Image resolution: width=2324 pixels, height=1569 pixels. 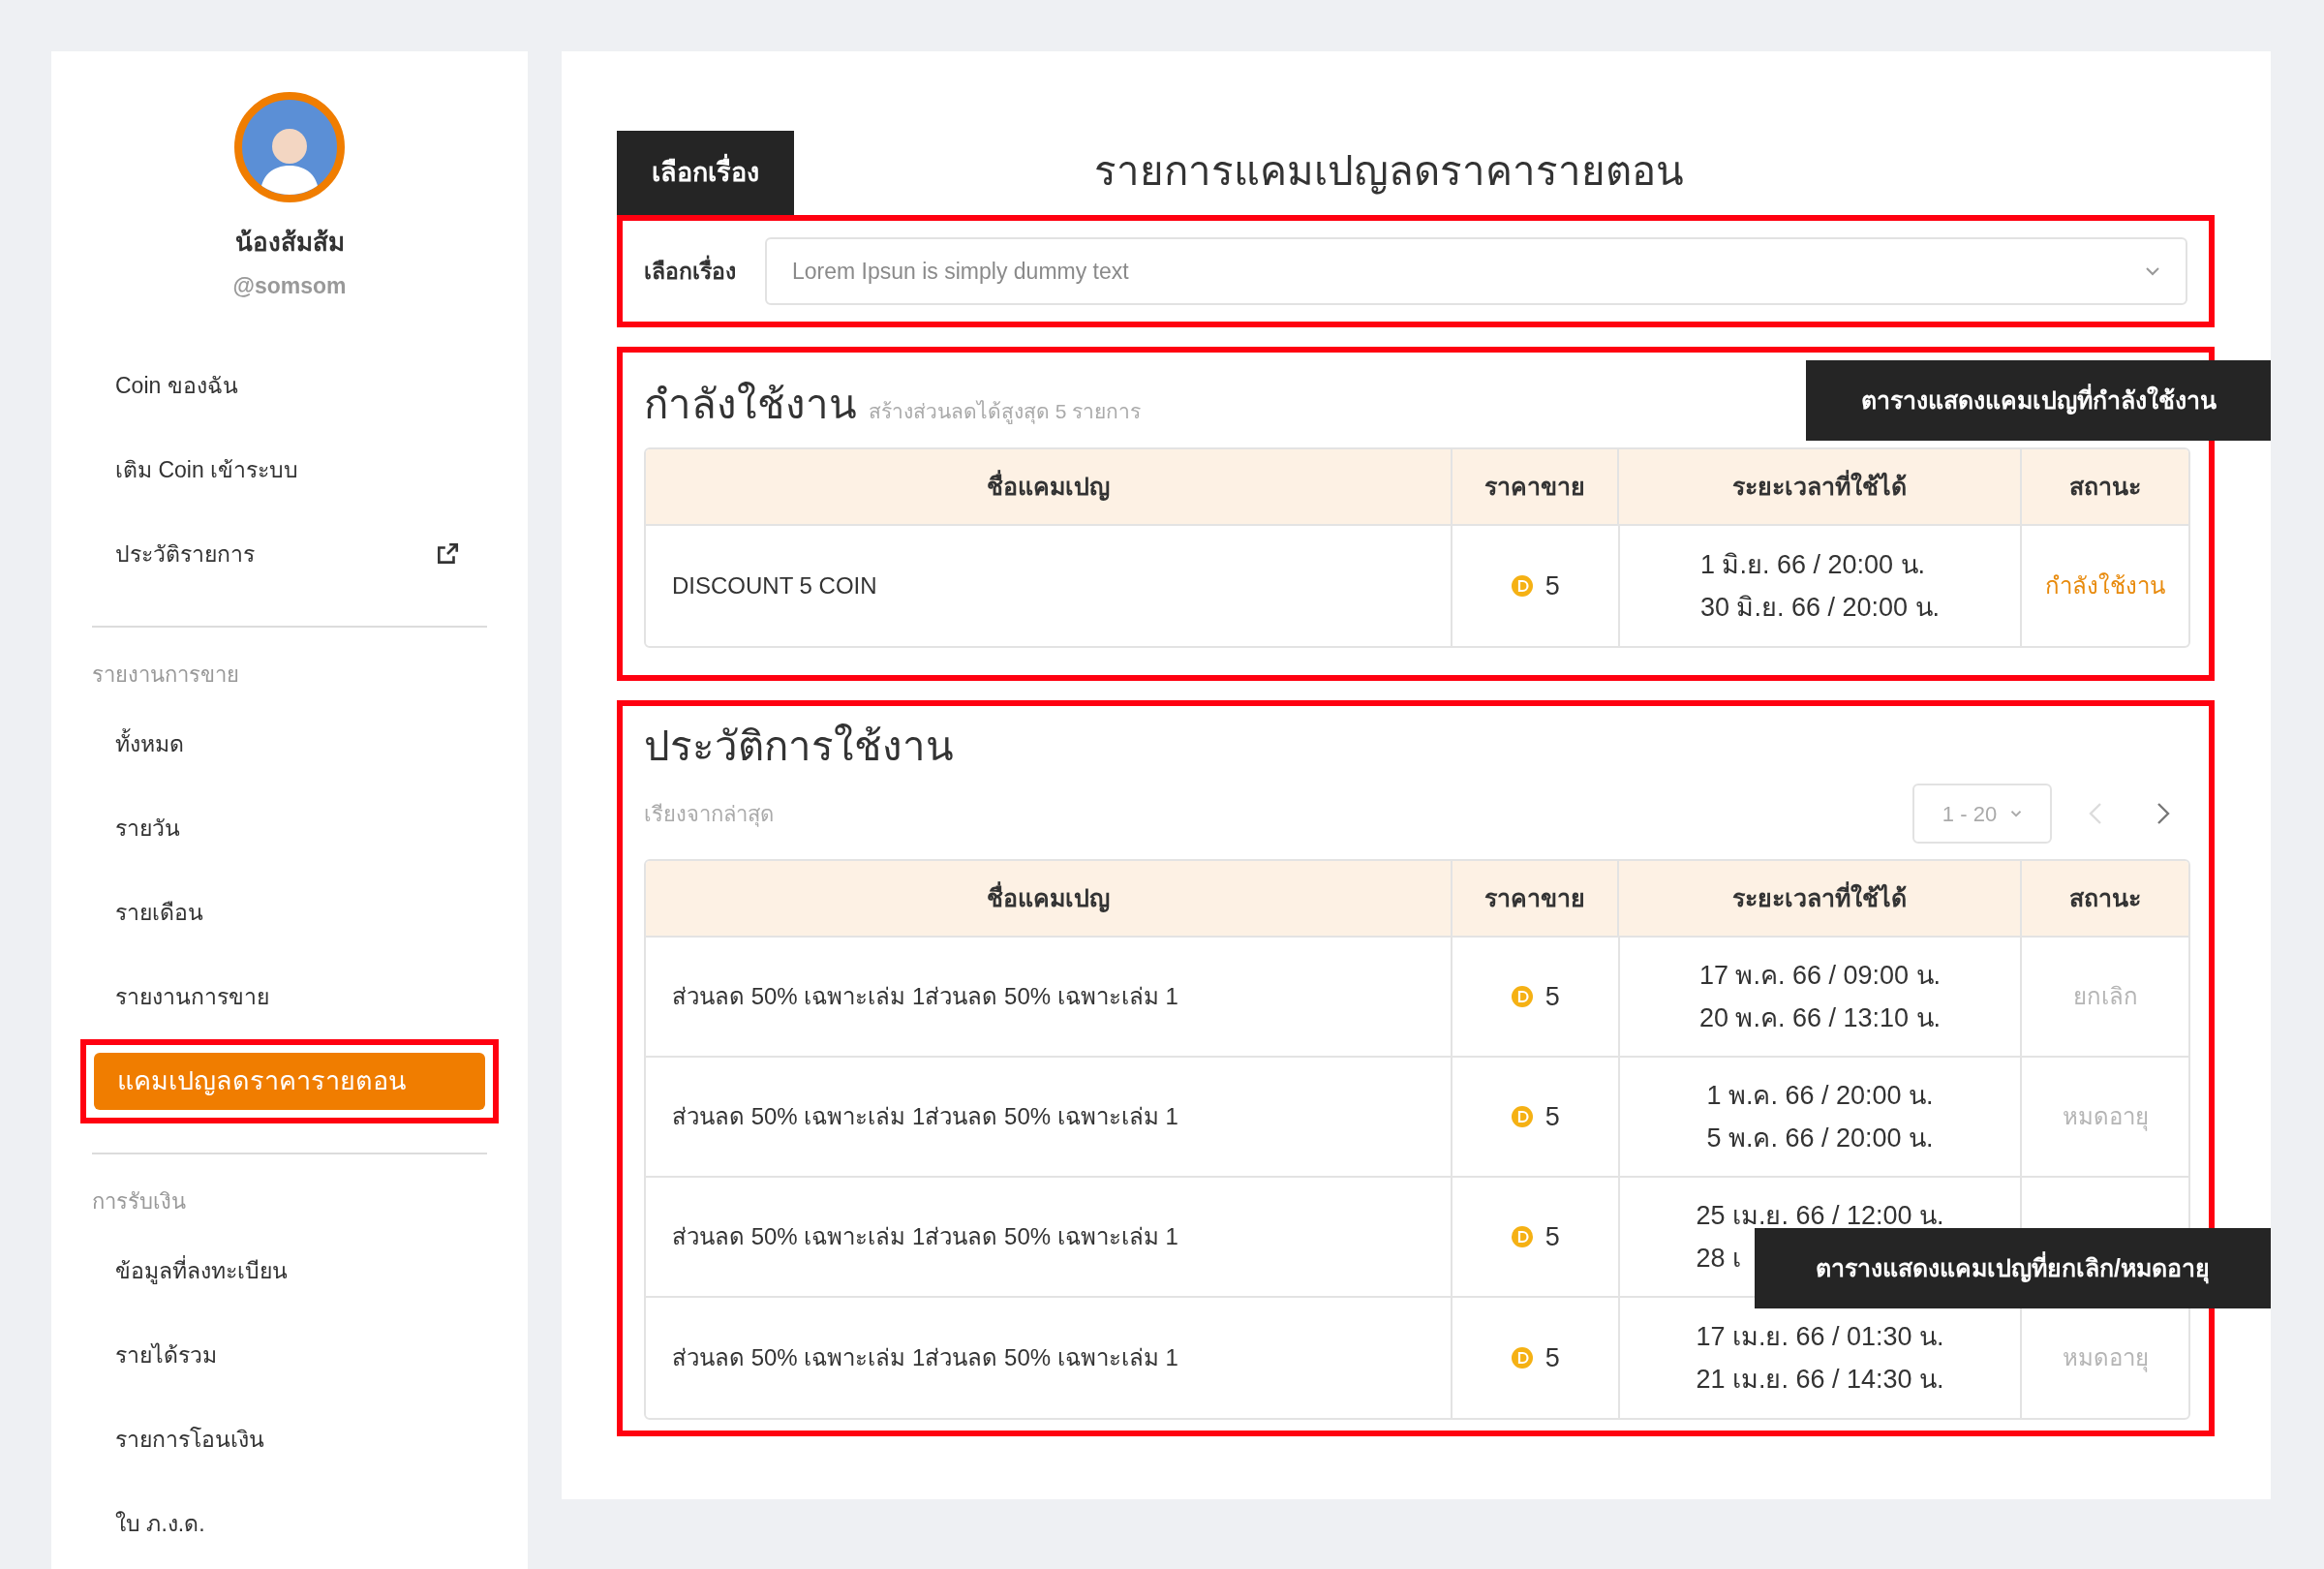 What do you see at coordinates (1820, 1380) in the screenshot?
I see `date-text: 21 เม.ย. 66 / 14:30 น.` at bounding box center [1820, 1380].